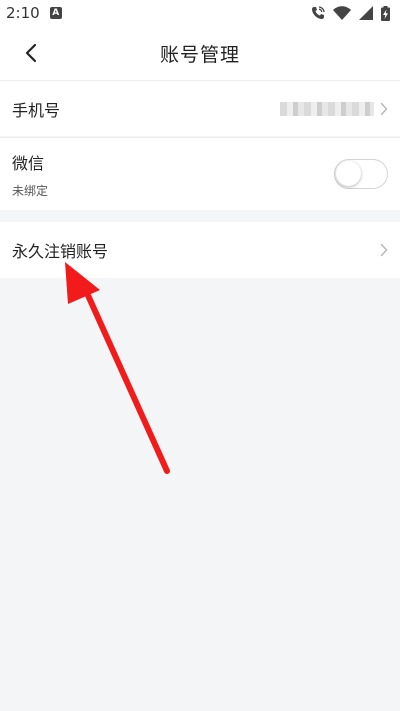 This screenshot has height=711, width=400. What do you see at coordinates (36, 110) in the screenshot?
I see `phone-number-label: 手机号` at bounding box center [36, 110].